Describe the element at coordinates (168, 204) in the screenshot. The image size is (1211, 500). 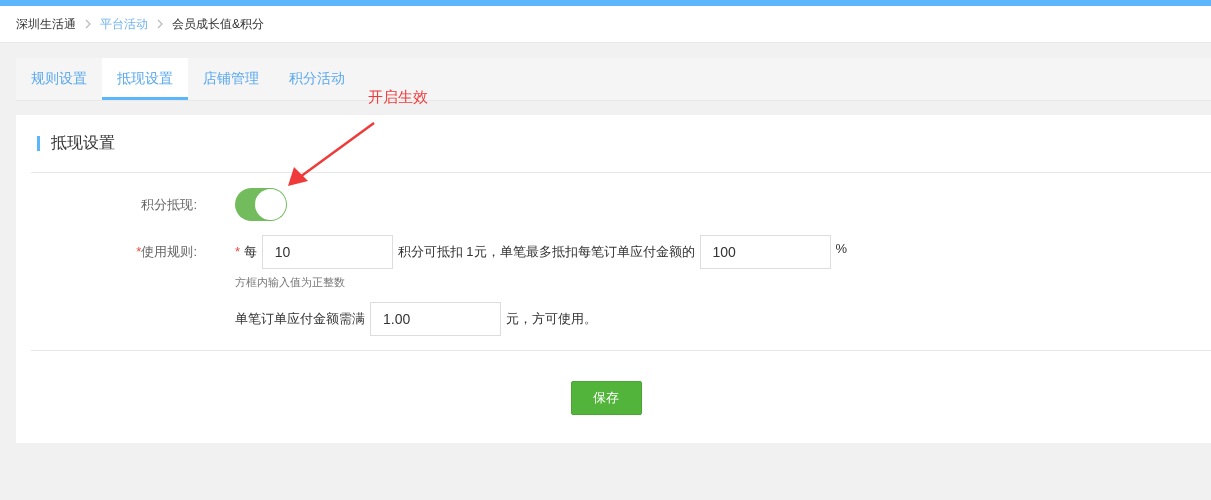
I see `field-label: 积分抵现:` at that location.